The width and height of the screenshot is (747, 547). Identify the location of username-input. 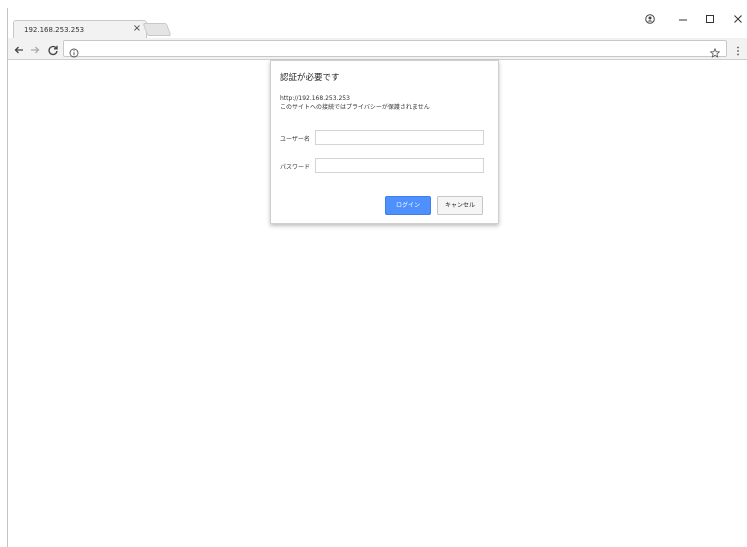
(399, 137).